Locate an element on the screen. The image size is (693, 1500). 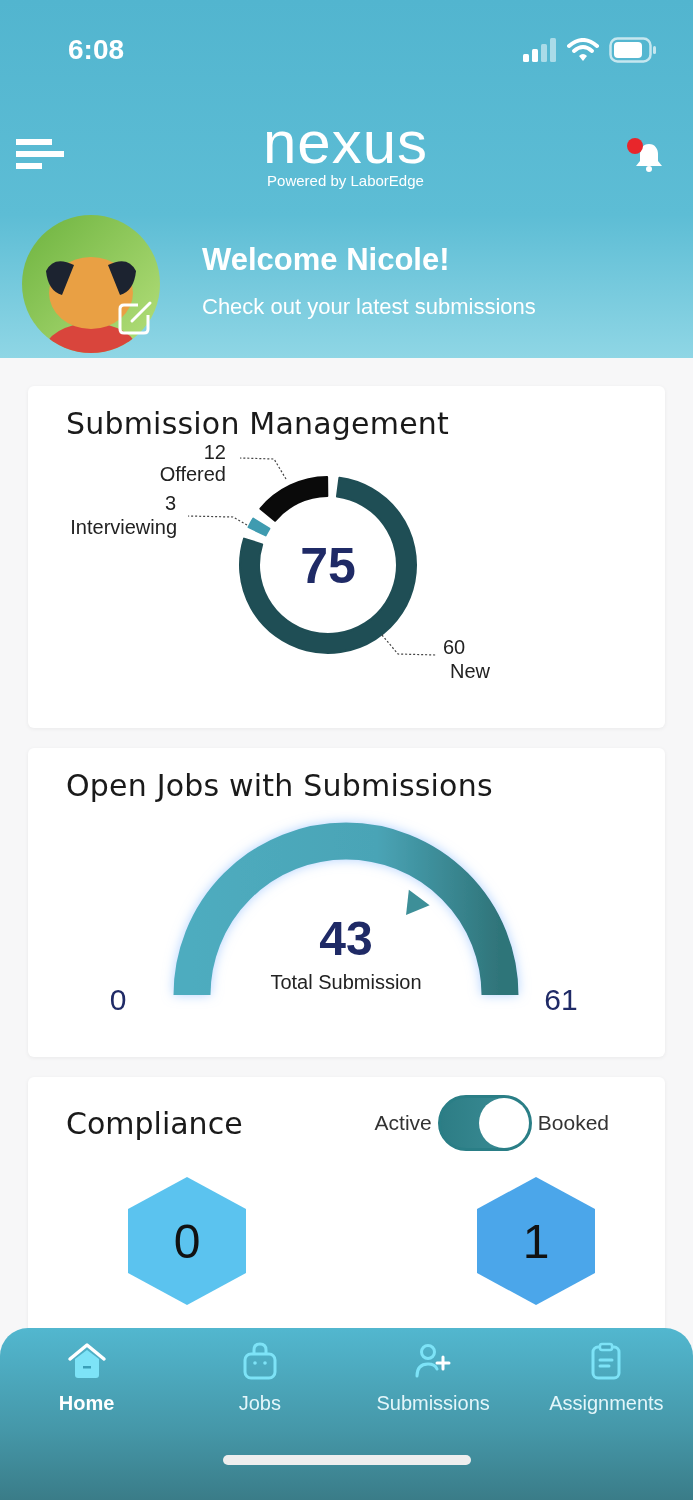
nav-tab: Home is located at coordinates (87, 1378).